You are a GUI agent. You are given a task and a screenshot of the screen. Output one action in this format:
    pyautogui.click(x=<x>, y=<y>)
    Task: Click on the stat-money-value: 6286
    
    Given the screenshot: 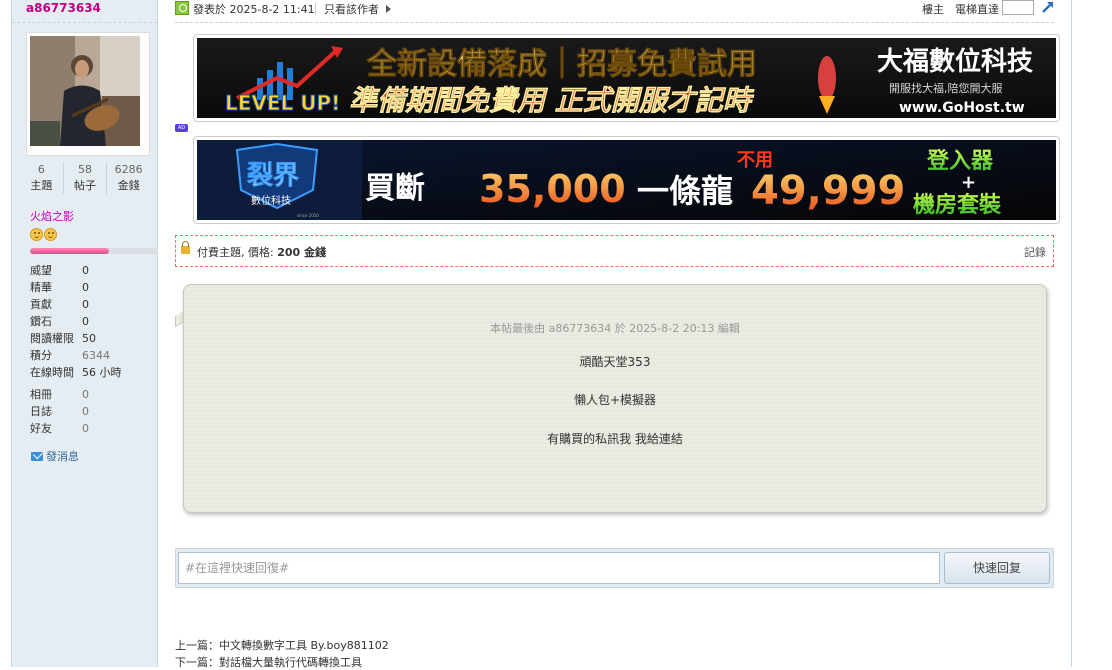 What is the action you would take?
    pyautogui.click(x=128, y=169)
    